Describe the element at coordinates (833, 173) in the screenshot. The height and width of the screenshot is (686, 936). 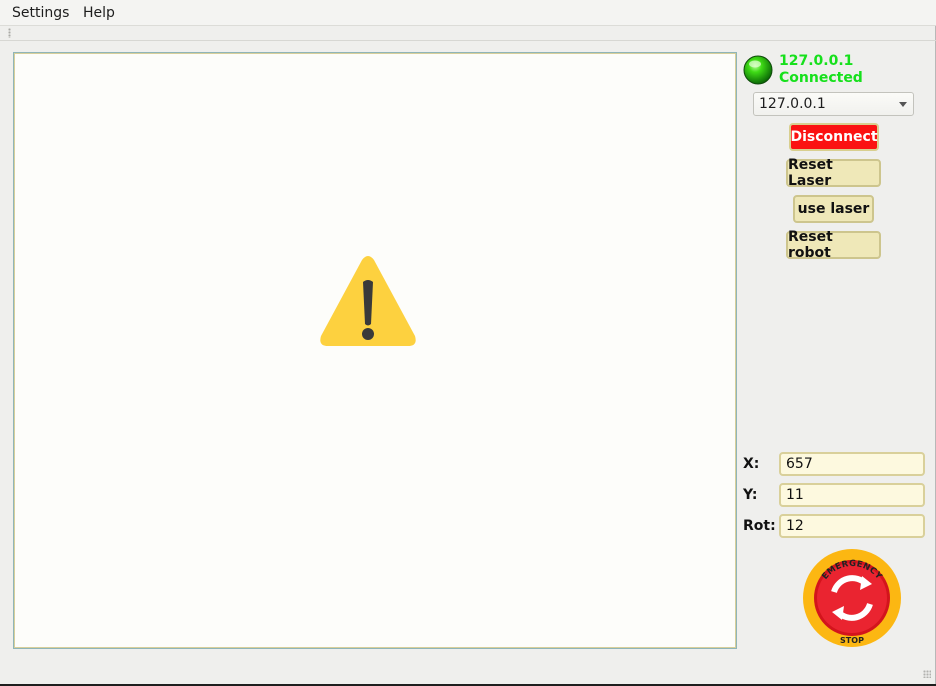
I see `reset-laser-button: Reset Laser` at that location.